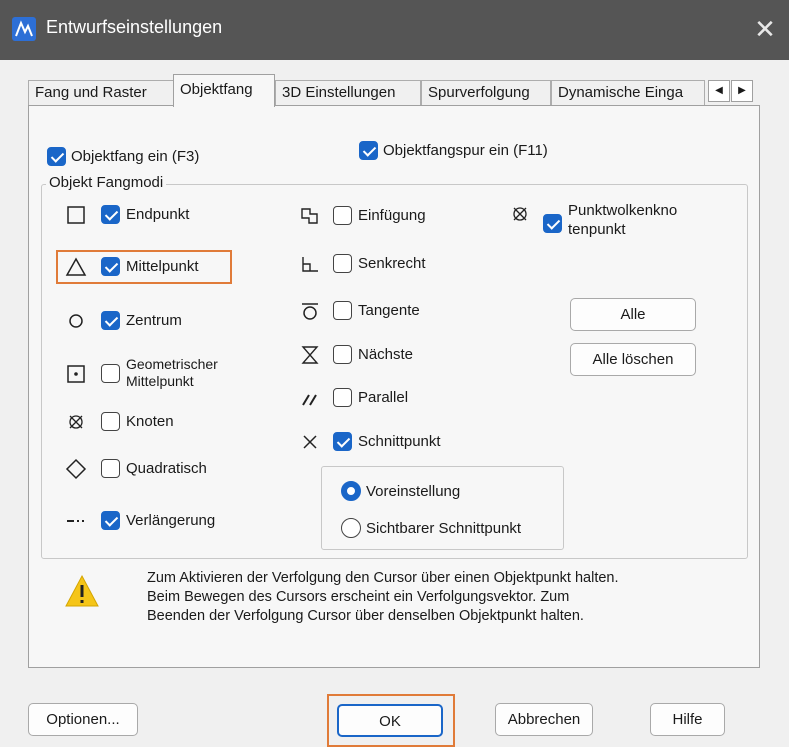 Image resolution: width=789 pixels, height=747 pixels. What do you see at coordinates (150, 421) in the screenshot?
I see `node-label: Knoten` at bounding box center [150, 421].